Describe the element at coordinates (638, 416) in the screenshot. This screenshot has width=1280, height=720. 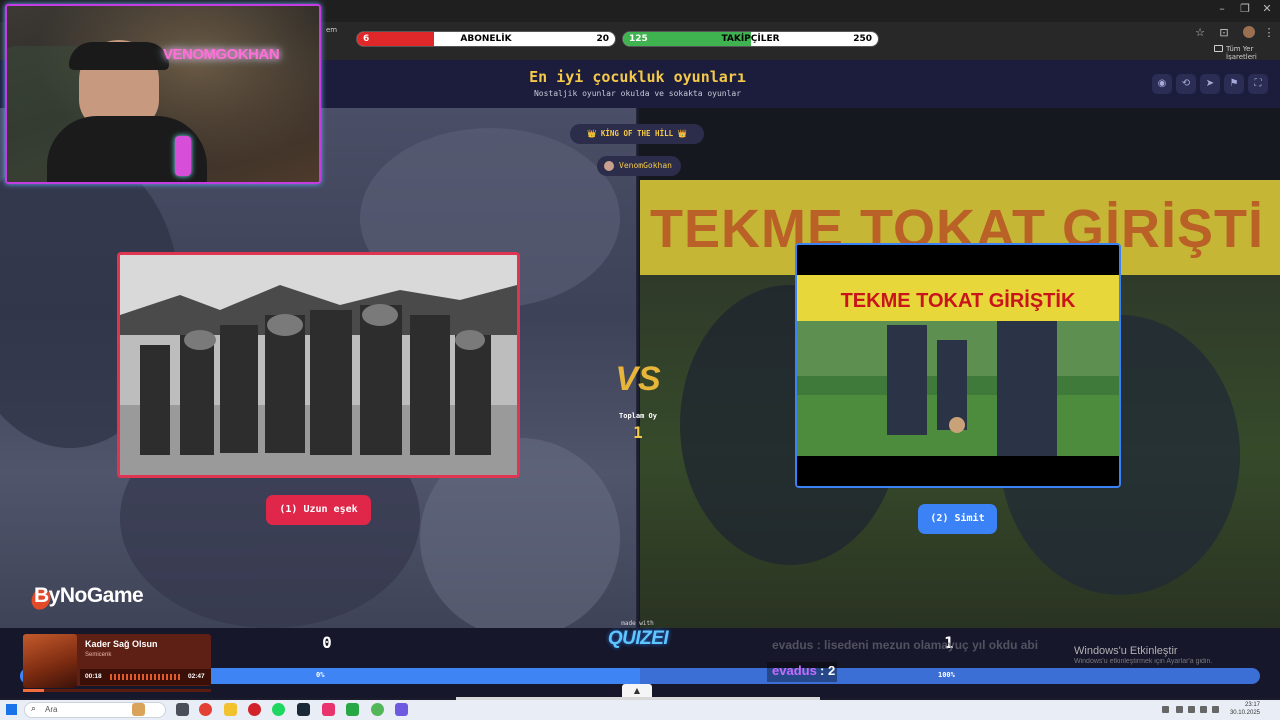
I see `total-votes-label: Toplam Oy` at that location.